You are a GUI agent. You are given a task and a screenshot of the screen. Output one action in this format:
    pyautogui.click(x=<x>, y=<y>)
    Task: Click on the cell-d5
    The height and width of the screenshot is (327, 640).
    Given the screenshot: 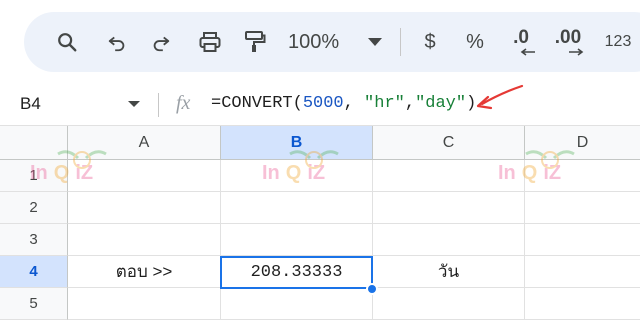 What is the action you would take?
    pyautogui.click(x=582, y=304)
    